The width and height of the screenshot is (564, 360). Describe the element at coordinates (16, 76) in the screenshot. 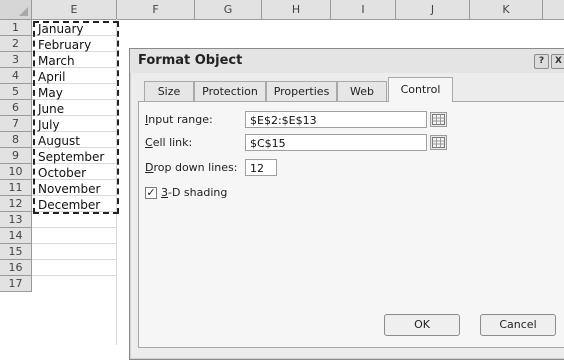

I see `row-header: 4` at that location.